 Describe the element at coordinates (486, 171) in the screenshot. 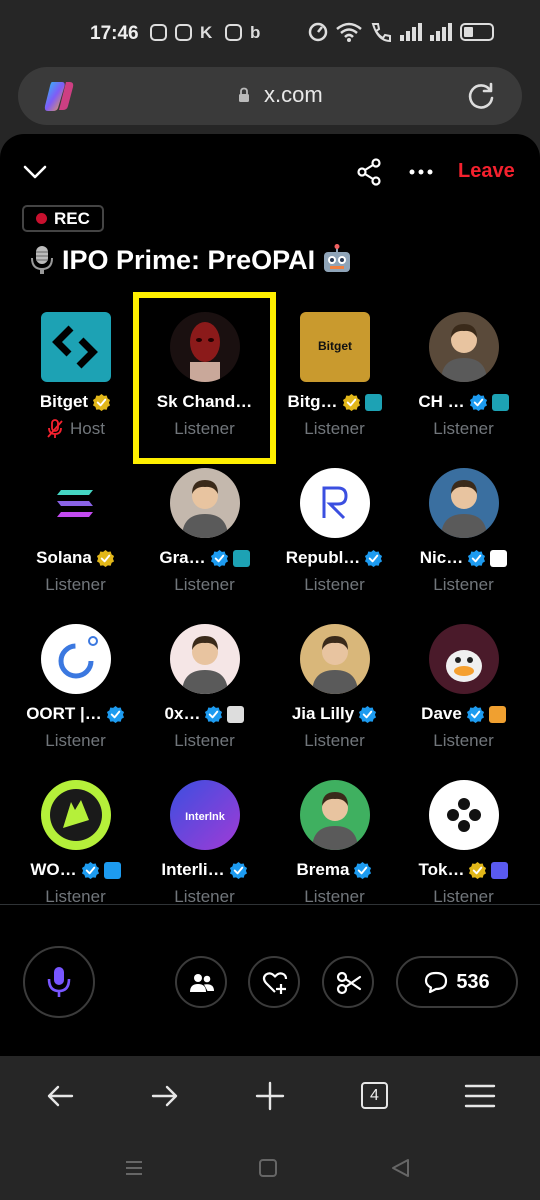

I see `leave-button: Leave` at that location.